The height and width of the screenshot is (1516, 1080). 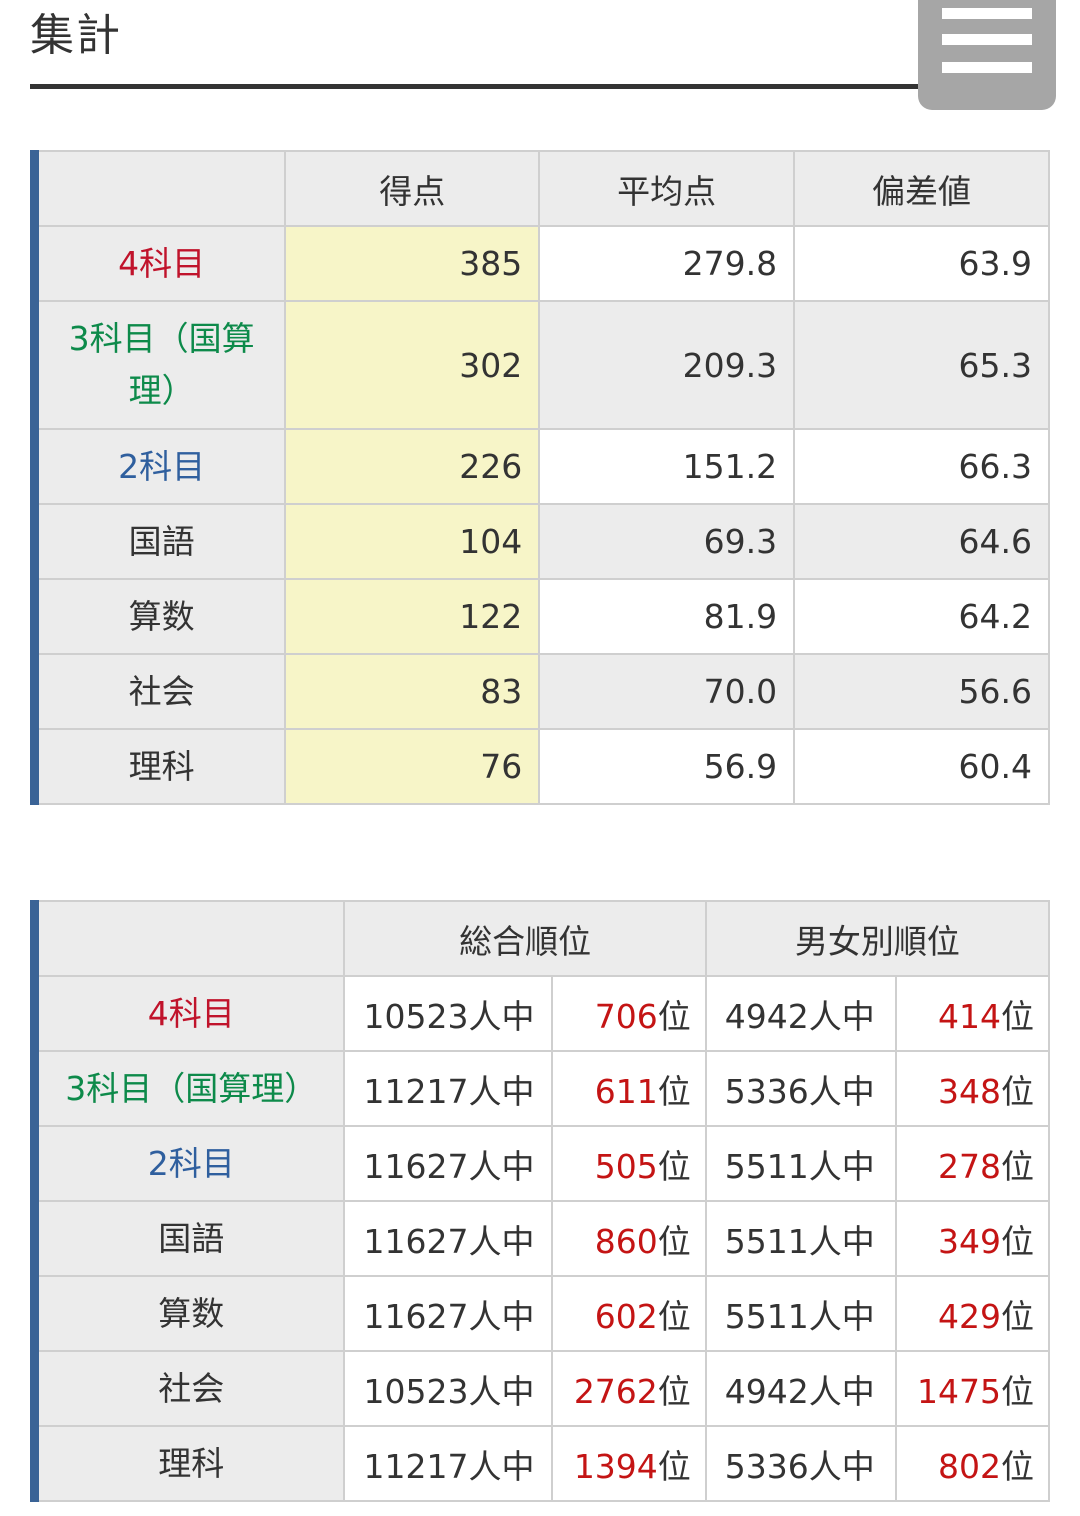 I want to click on rank-number: 348, so click(x=969, y=1091).